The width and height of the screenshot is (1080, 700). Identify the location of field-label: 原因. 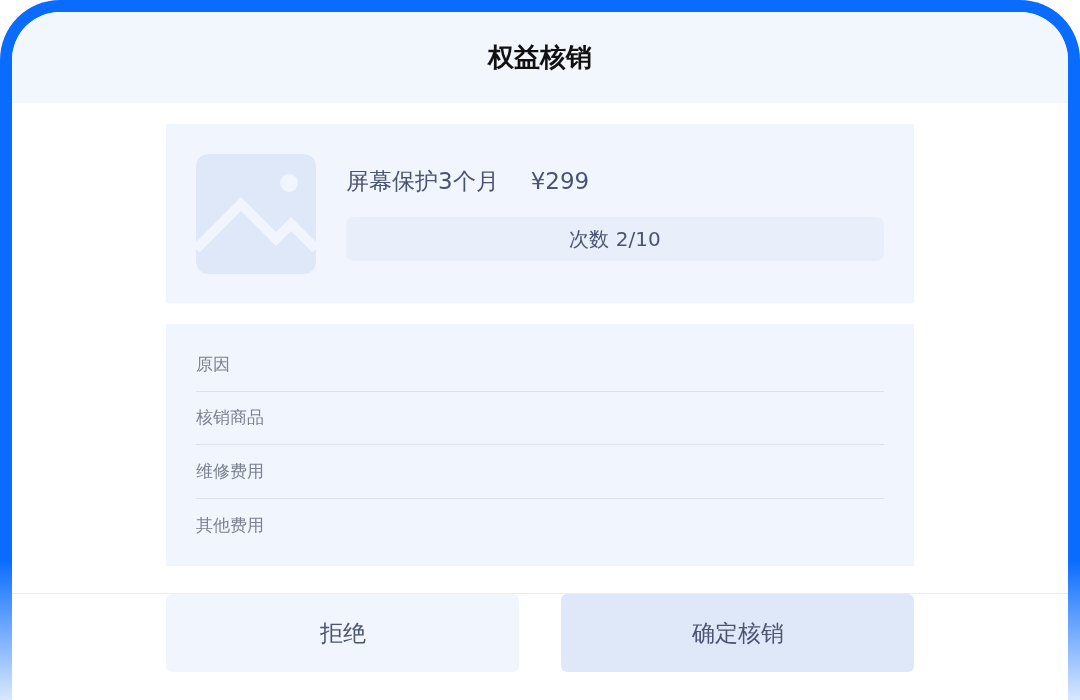
(213, 364).